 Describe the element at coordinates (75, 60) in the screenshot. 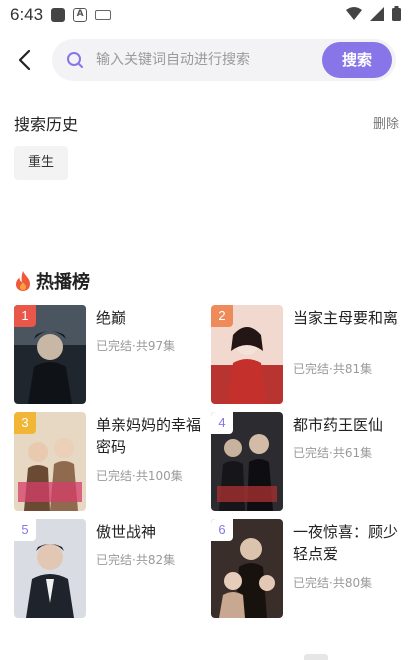

I see `search-icon` at that location.